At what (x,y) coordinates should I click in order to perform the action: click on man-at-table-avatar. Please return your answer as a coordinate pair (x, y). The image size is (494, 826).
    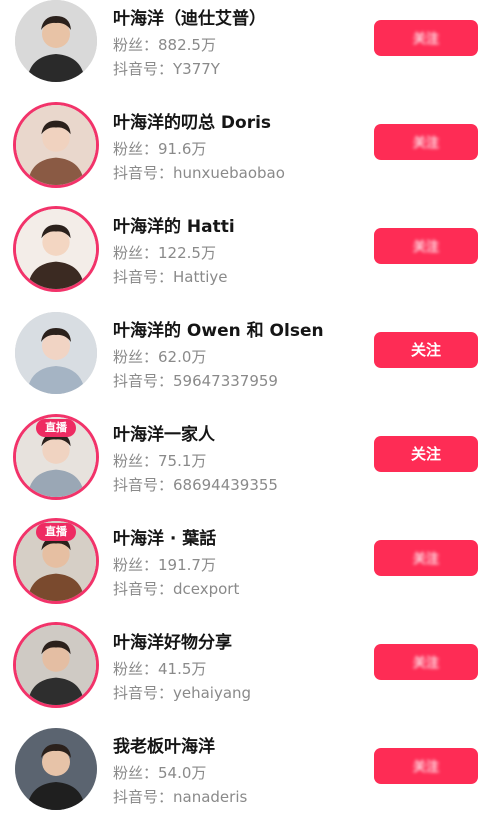
    Looking at the image, I should click on (56, 665).